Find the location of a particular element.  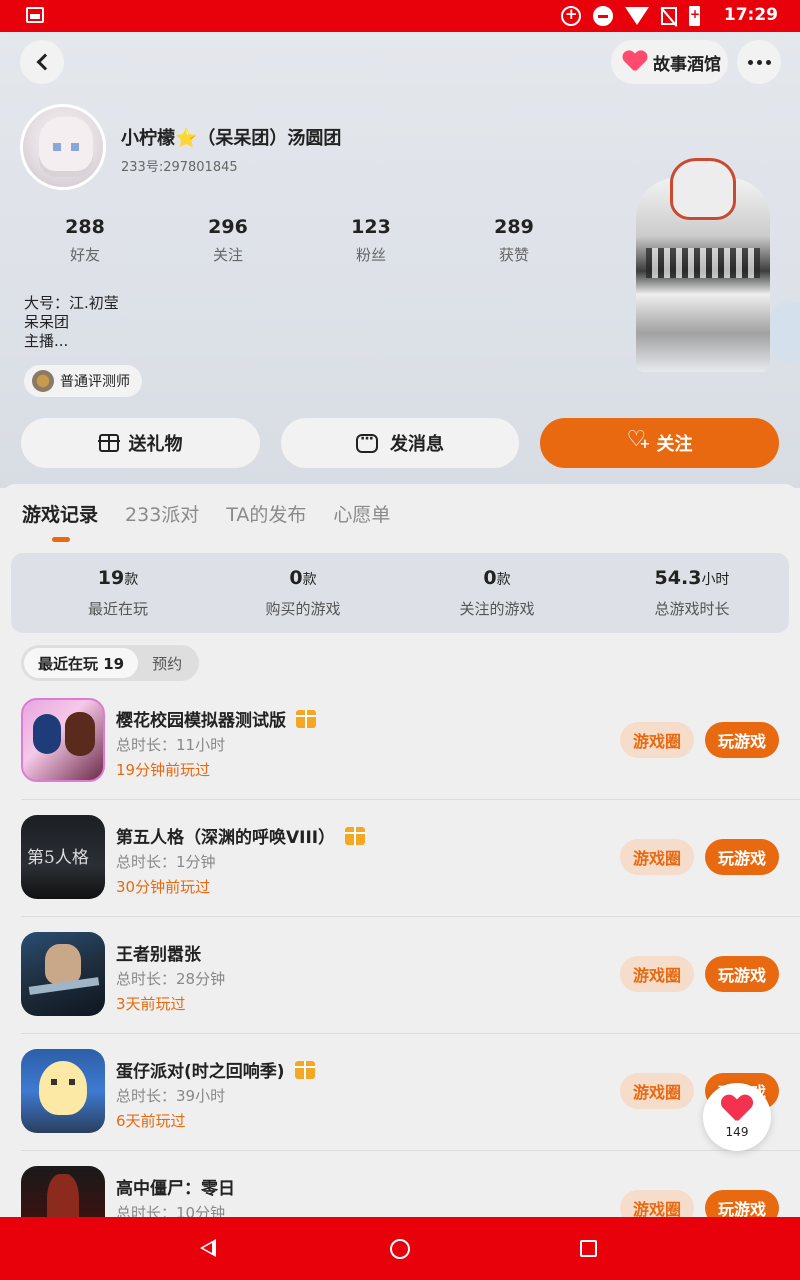

character-head is located at coordinates (703, 189).